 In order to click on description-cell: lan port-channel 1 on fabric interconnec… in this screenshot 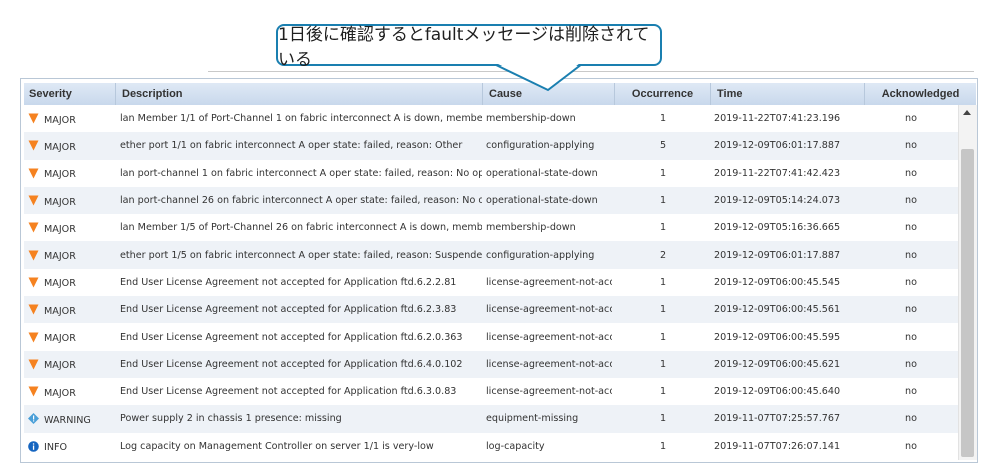, I will do `click(301, 173)`.